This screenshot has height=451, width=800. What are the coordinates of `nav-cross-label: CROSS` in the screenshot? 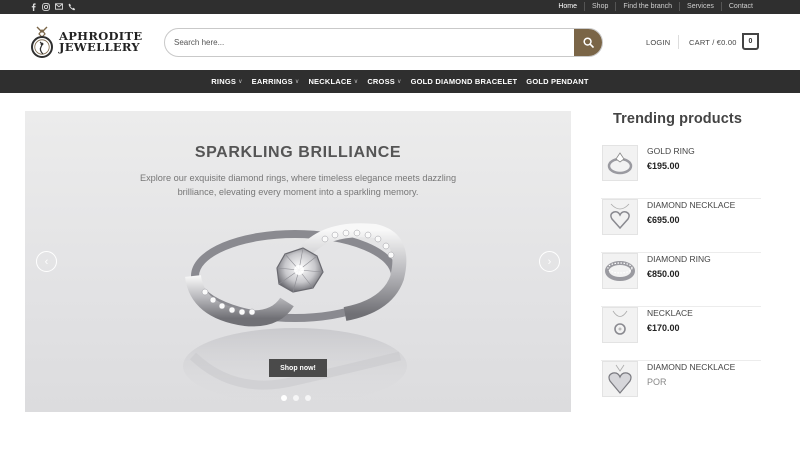 It's located at (381, 81).